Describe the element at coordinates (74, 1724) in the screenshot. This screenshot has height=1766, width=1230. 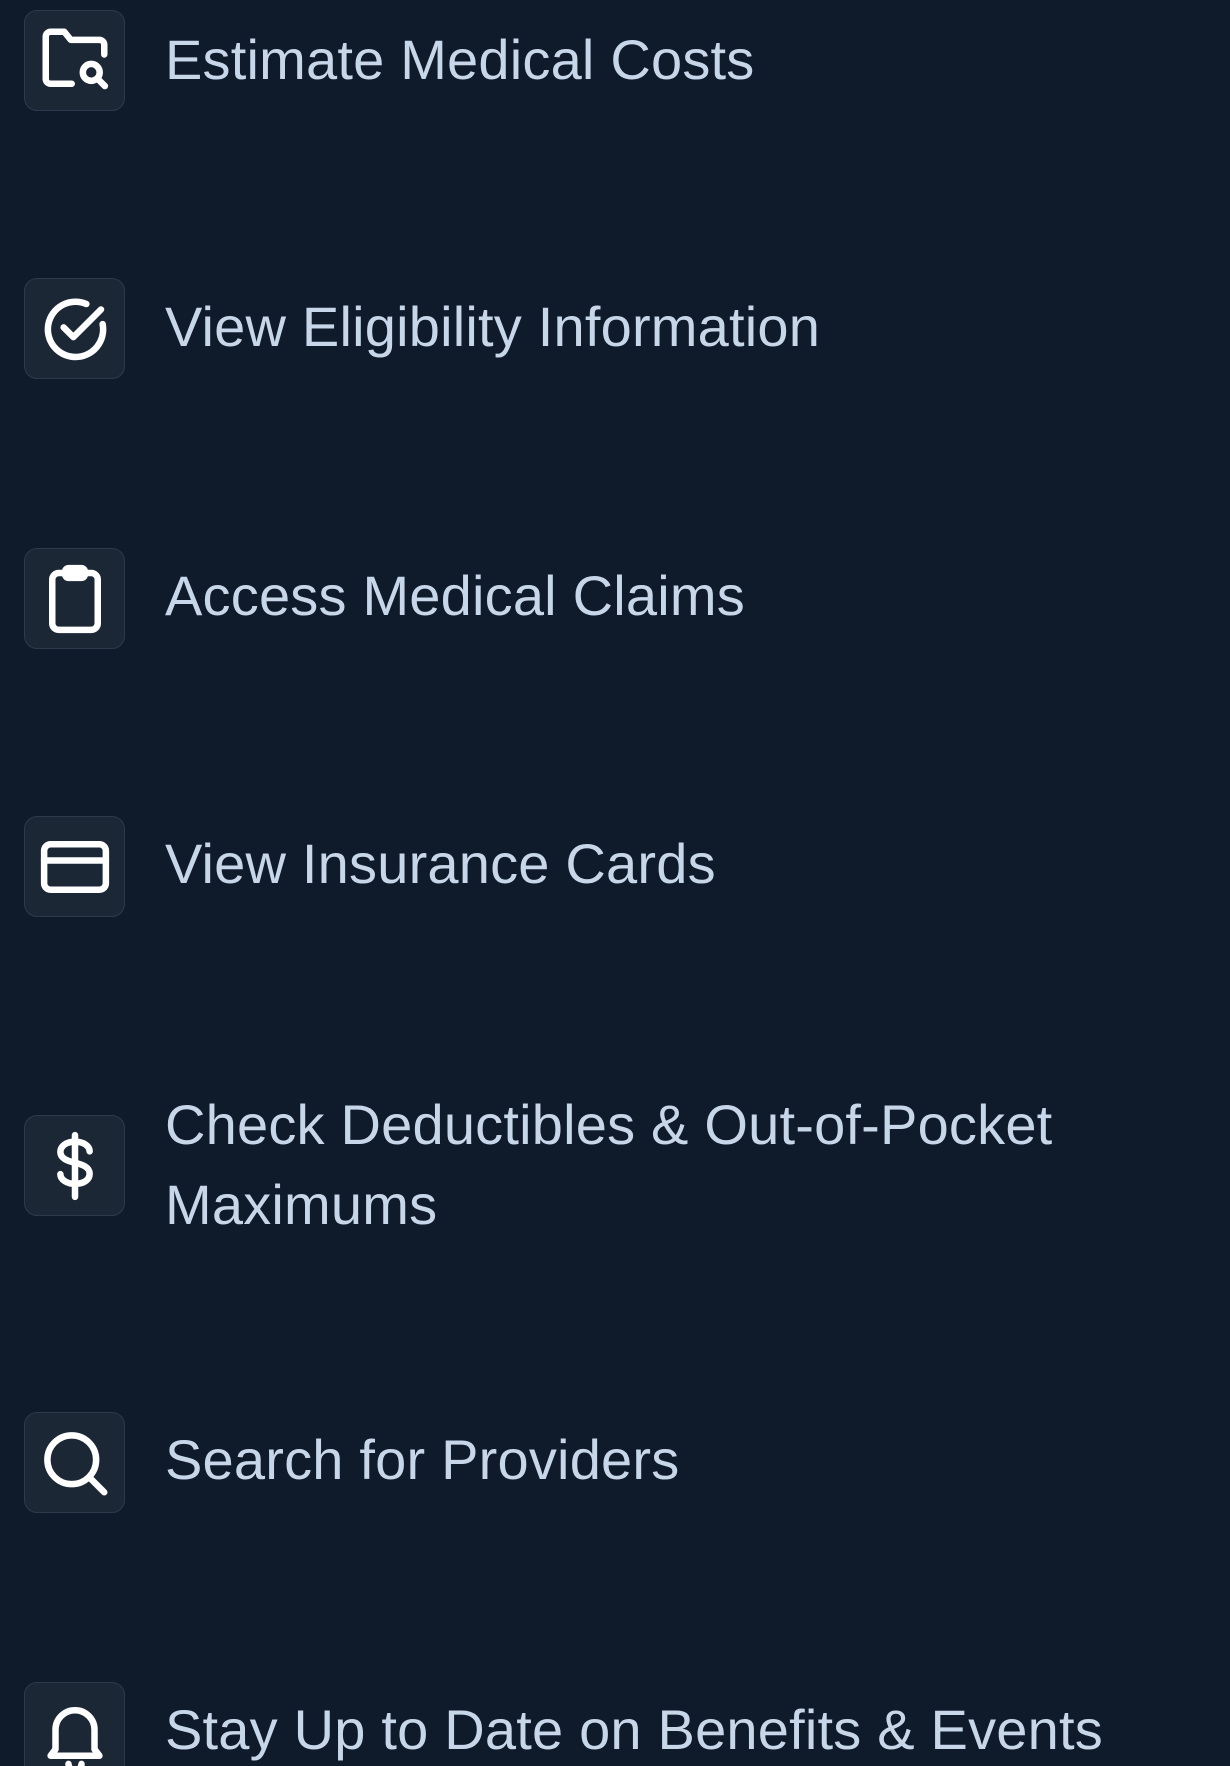
I see `bell-icon` at that location.